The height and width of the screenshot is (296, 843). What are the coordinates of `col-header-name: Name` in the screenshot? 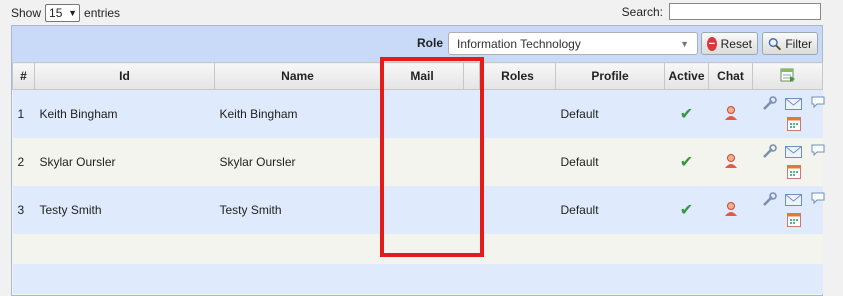 It's located at (297, 76).